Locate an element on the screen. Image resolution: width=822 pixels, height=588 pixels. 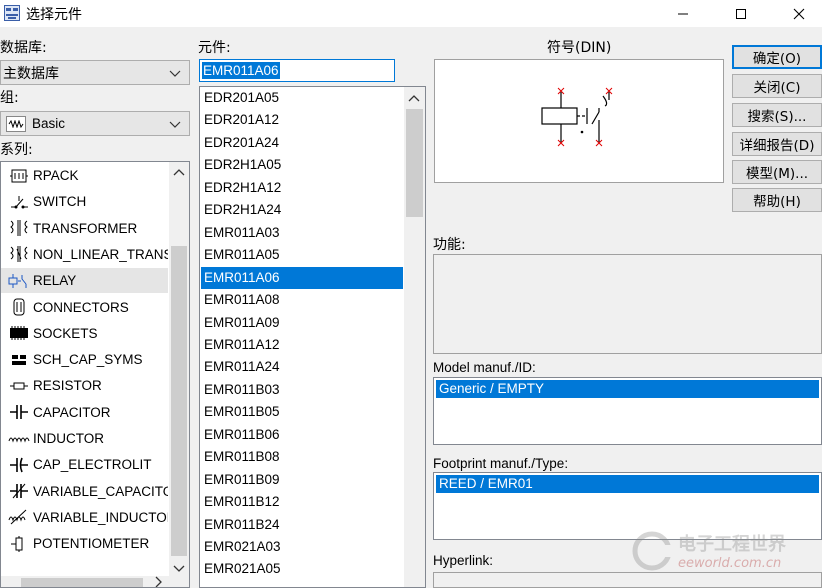
inductor-icon is located at coordinates (19, 439).